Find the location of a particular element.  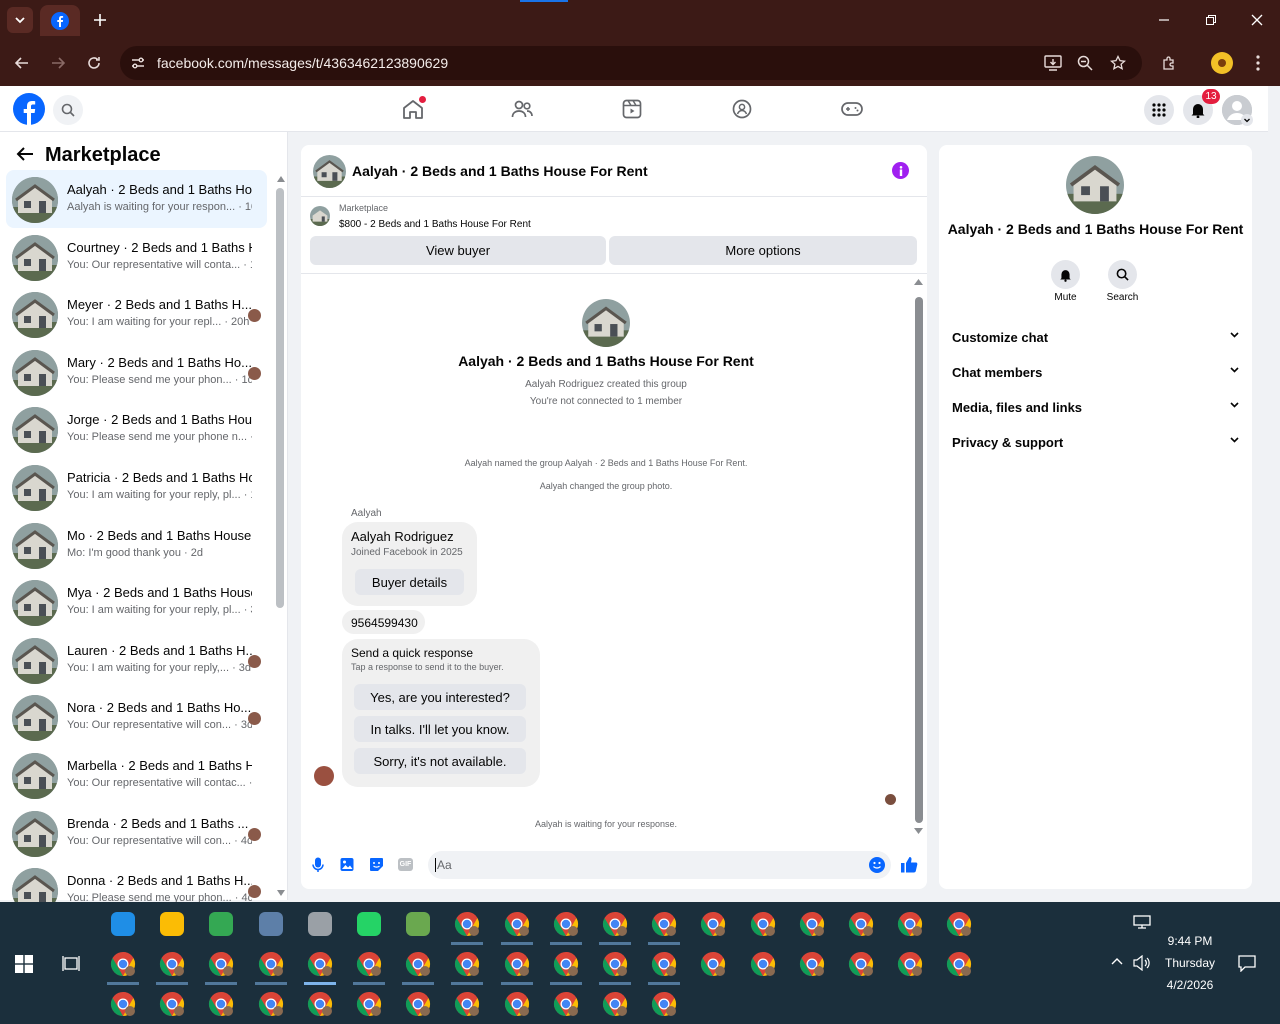

image-icon is located at coordinates (347, 864).